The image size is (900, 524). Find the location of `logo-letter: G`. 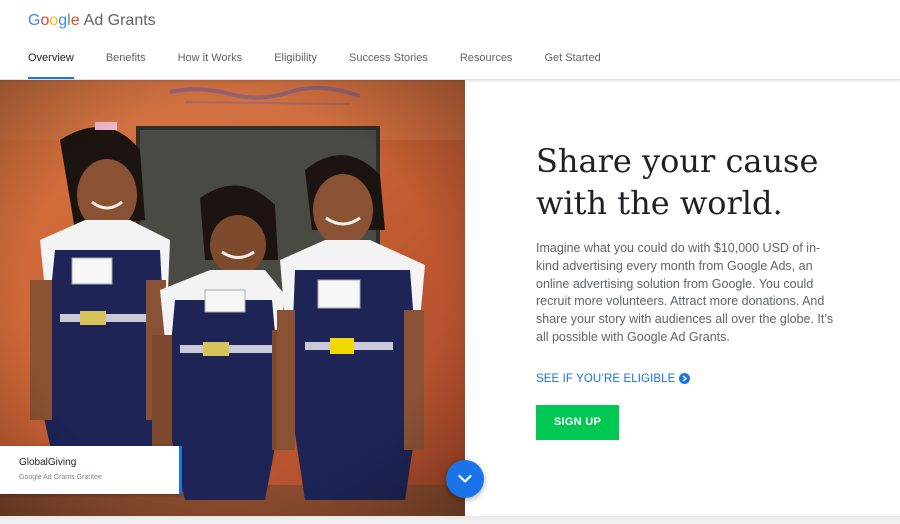

logo-letter: G is located at coordinates (34, 20).